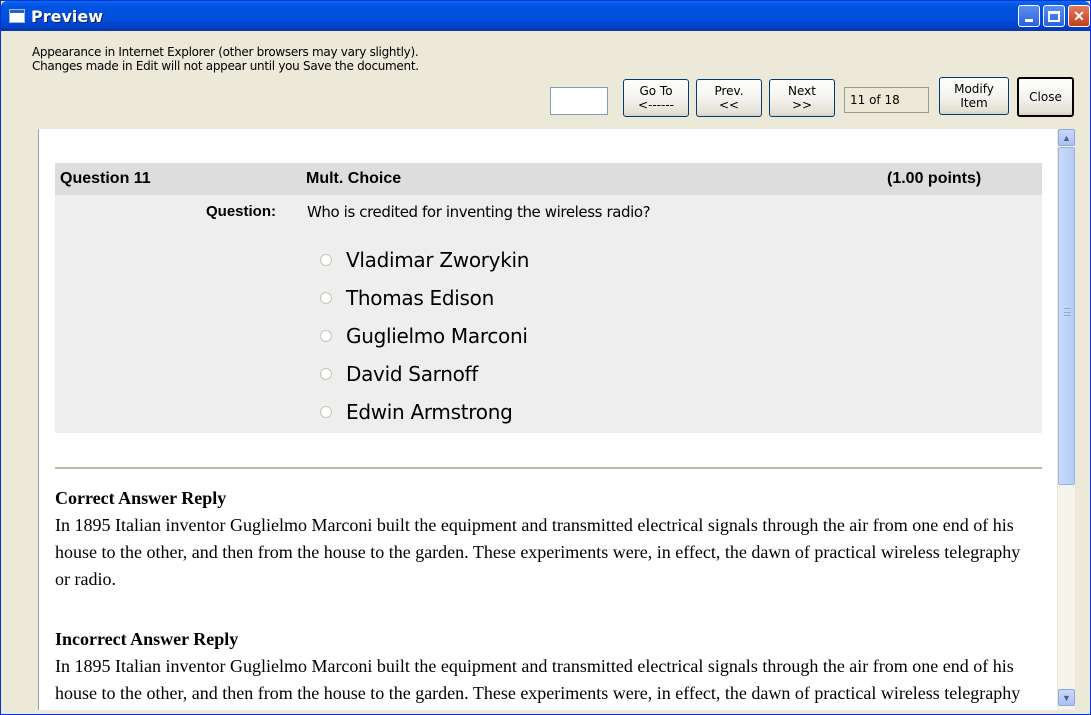  What do you see at coordinates (1067, 312) in the screenshot?
I see `scrollbar-grip` at bounding box center [1067, 312].